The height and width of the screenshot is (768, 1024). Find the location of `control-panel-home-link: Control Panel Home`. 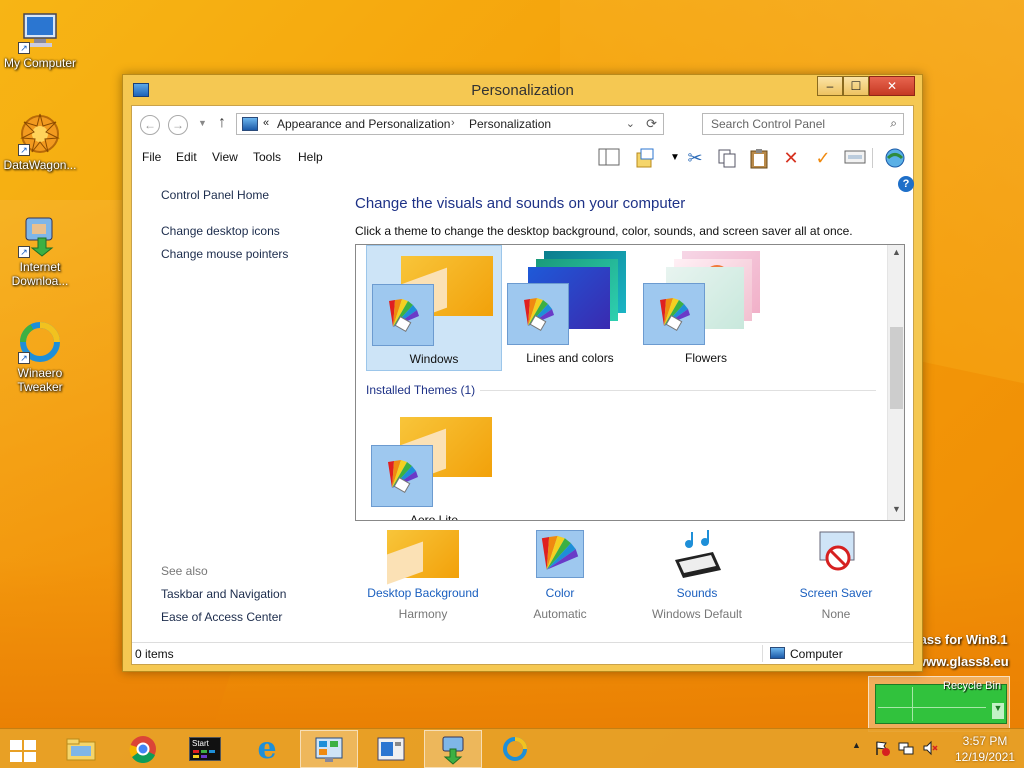

control-panel-home-link: Control Panel Home is located at coordinates (215, 195).